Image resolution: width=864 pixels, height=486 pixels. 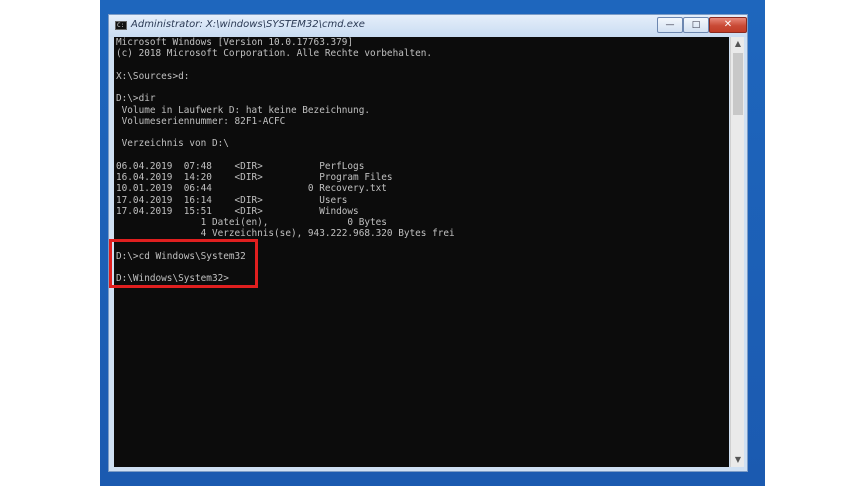 What do you see at coordinates (254, 177) in the screenshot?
I see `console-line: 16.04.2019 14:20 <DIR> Program Files` at bounding box center [254, 177].